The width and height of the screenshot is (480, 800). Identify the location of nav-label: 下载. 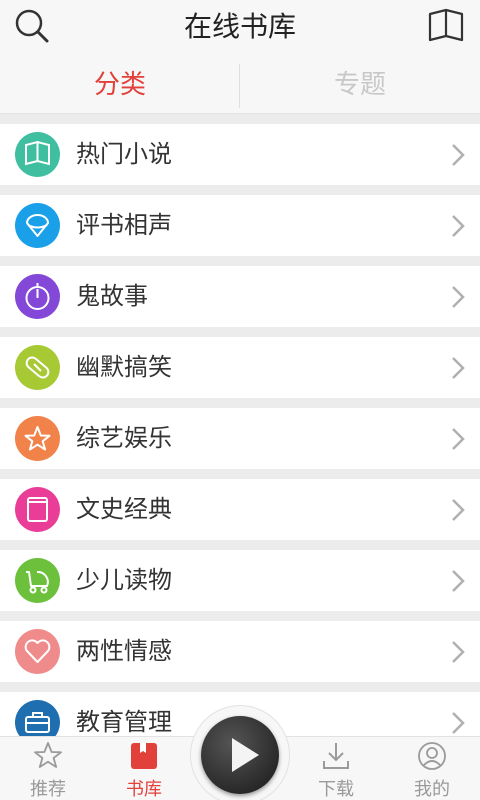
(336, 789).